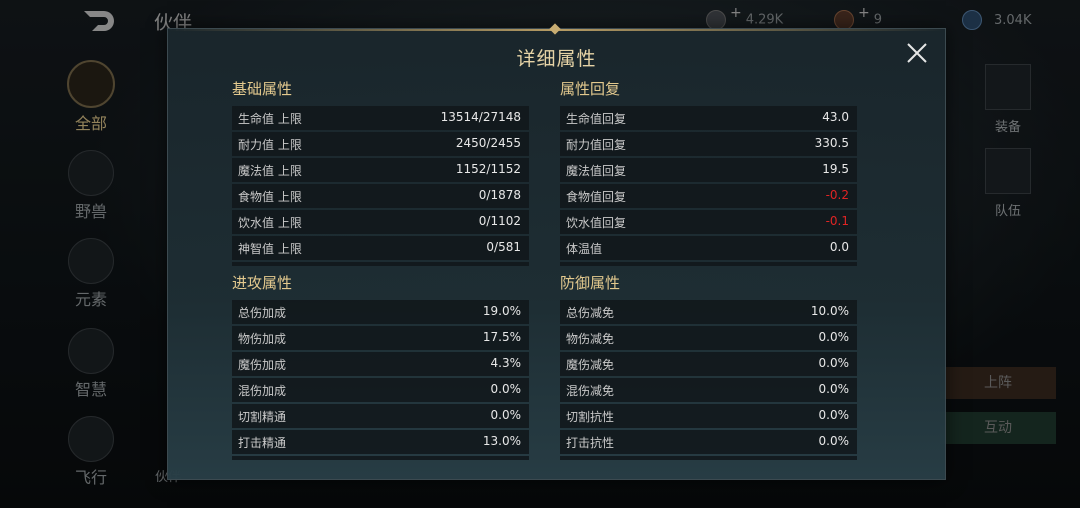  What do you see at coordinates (270, 223) in the screenshot?
I see `stat-label: 饮水值 上限` at bounding box center [270, 223].